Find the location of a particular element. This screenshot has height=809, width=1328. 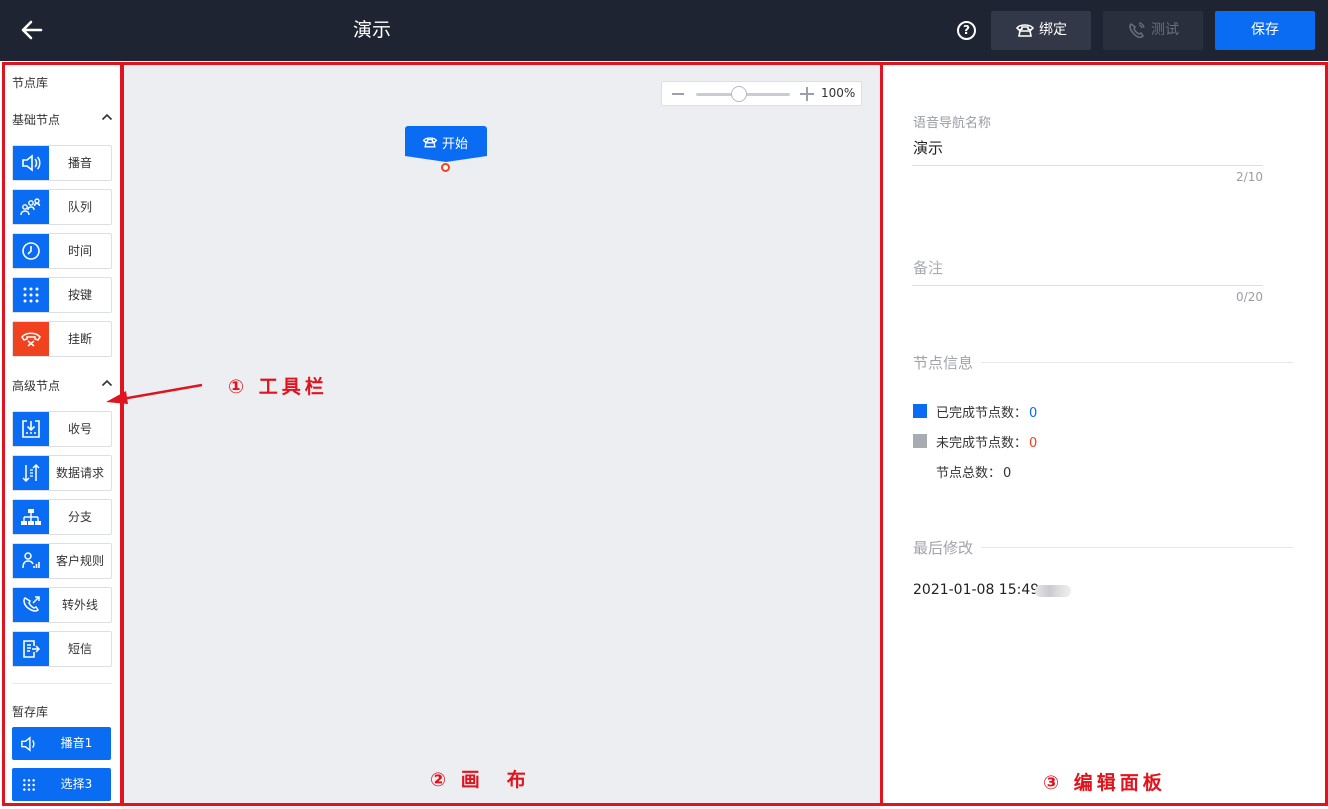

back-arrow-icon is located at coordinates (32, 30).